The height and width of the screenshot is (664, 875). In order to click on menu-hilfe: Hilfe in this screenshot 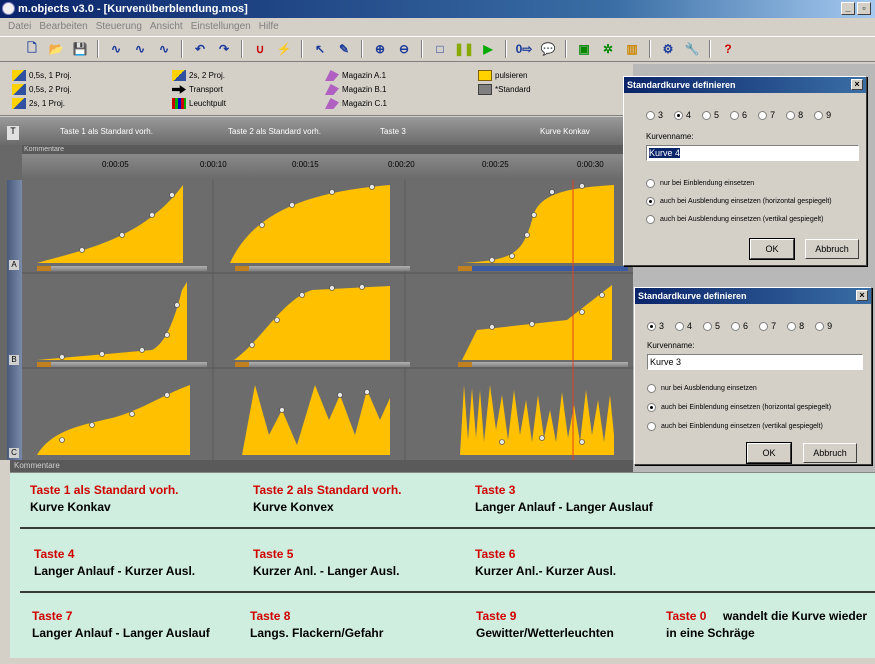, I will do `click(269, 26)`.